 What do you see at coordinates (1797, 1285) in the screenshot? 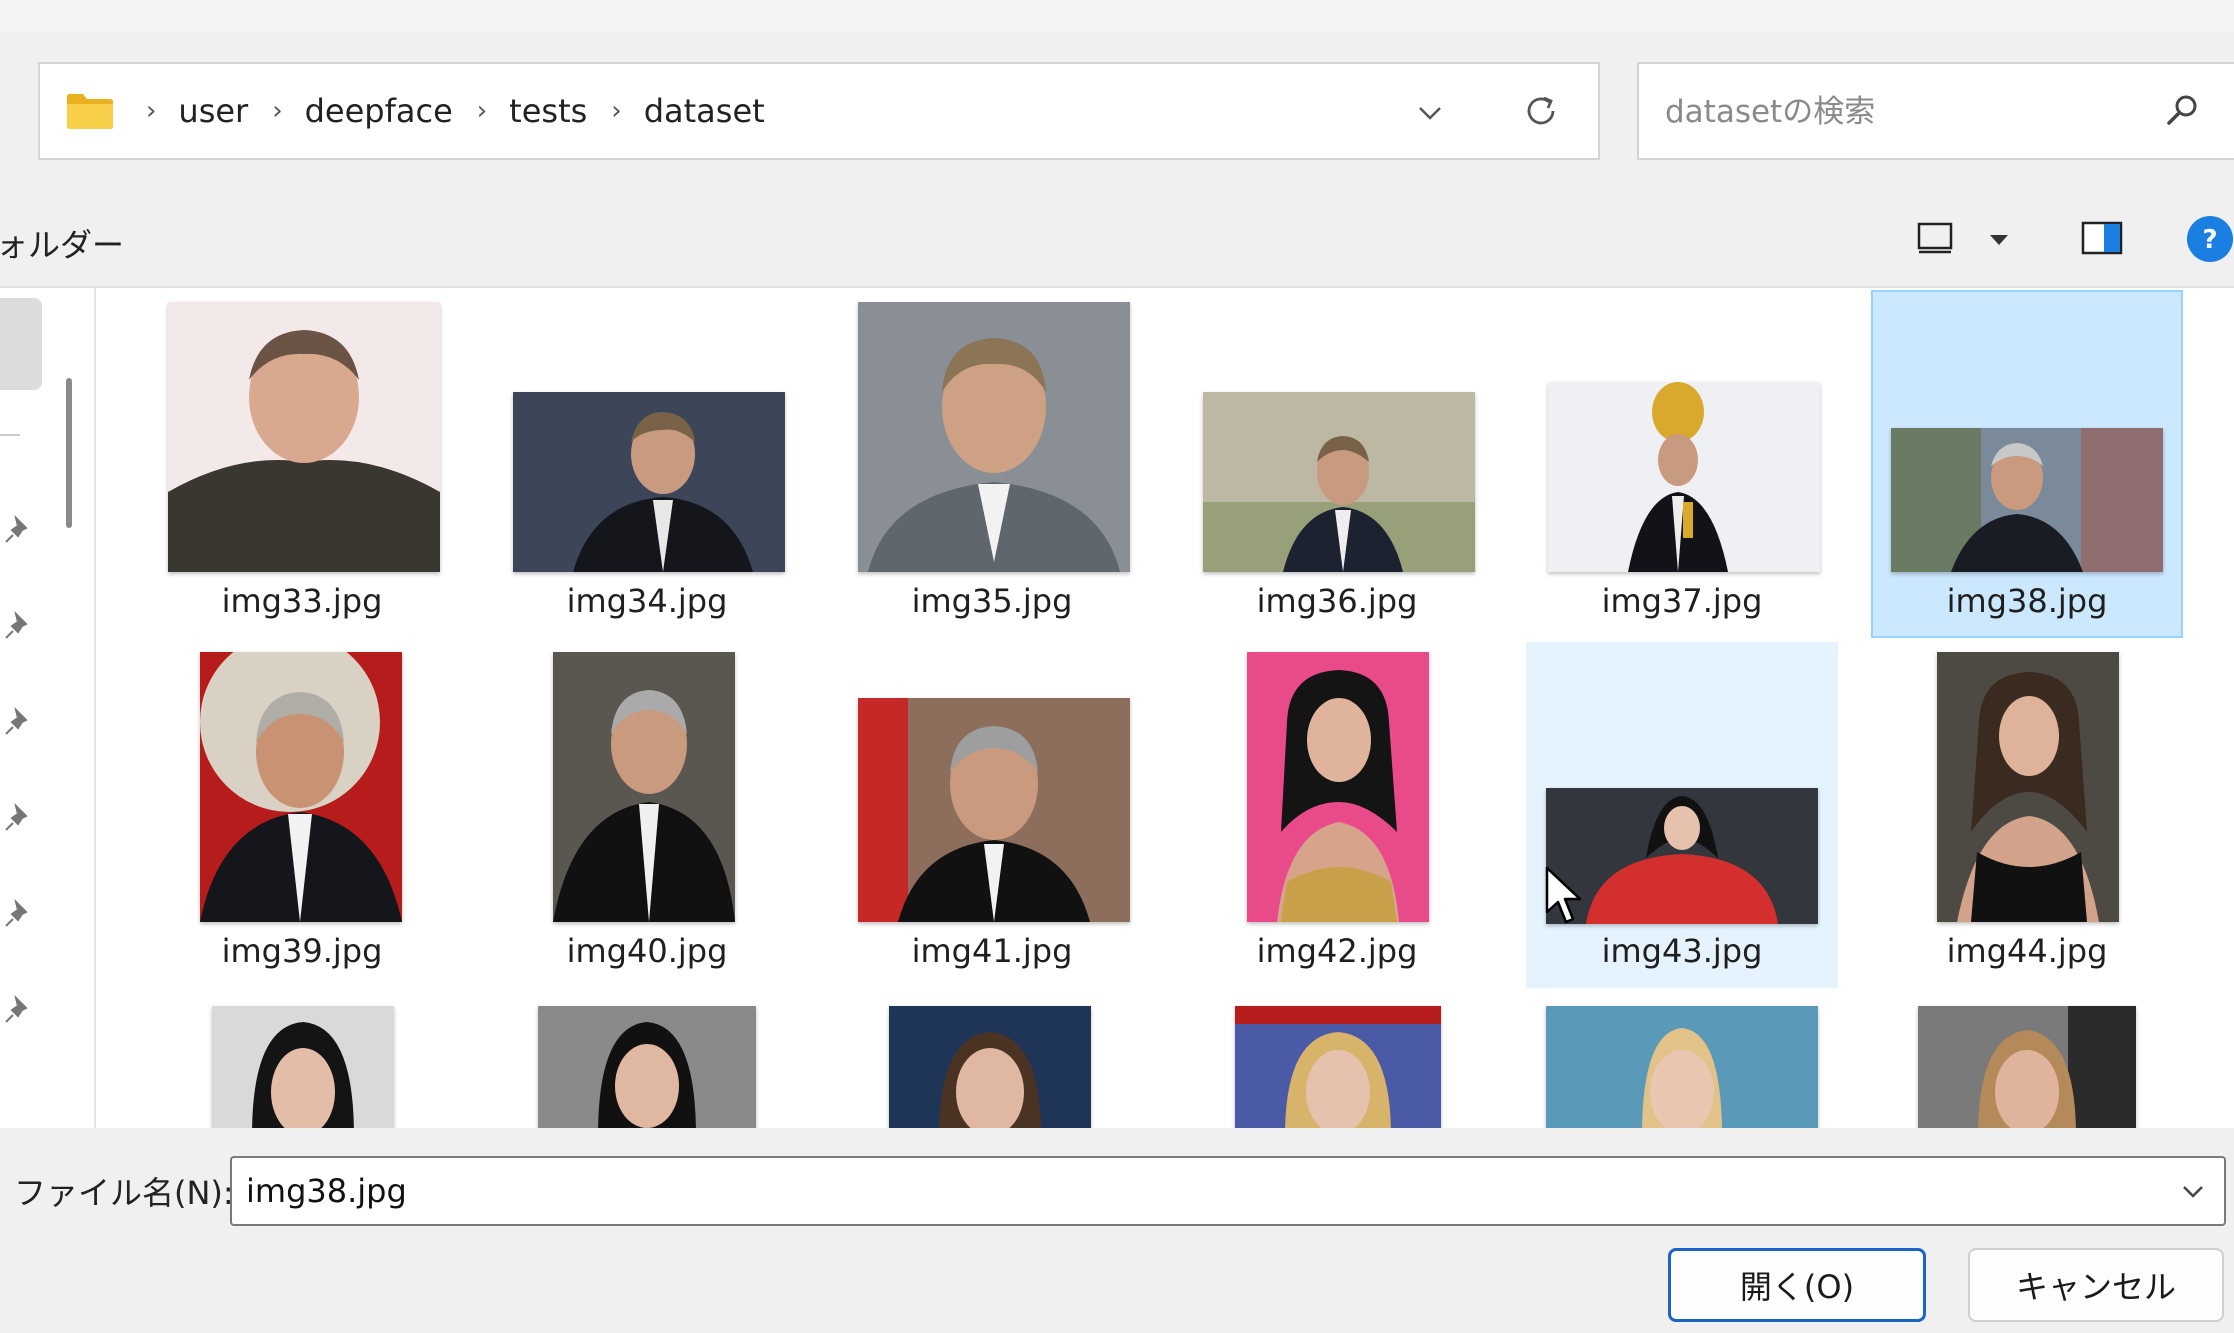
I see `open-button: 開く(O)` at bounding box center [1797, 1285].